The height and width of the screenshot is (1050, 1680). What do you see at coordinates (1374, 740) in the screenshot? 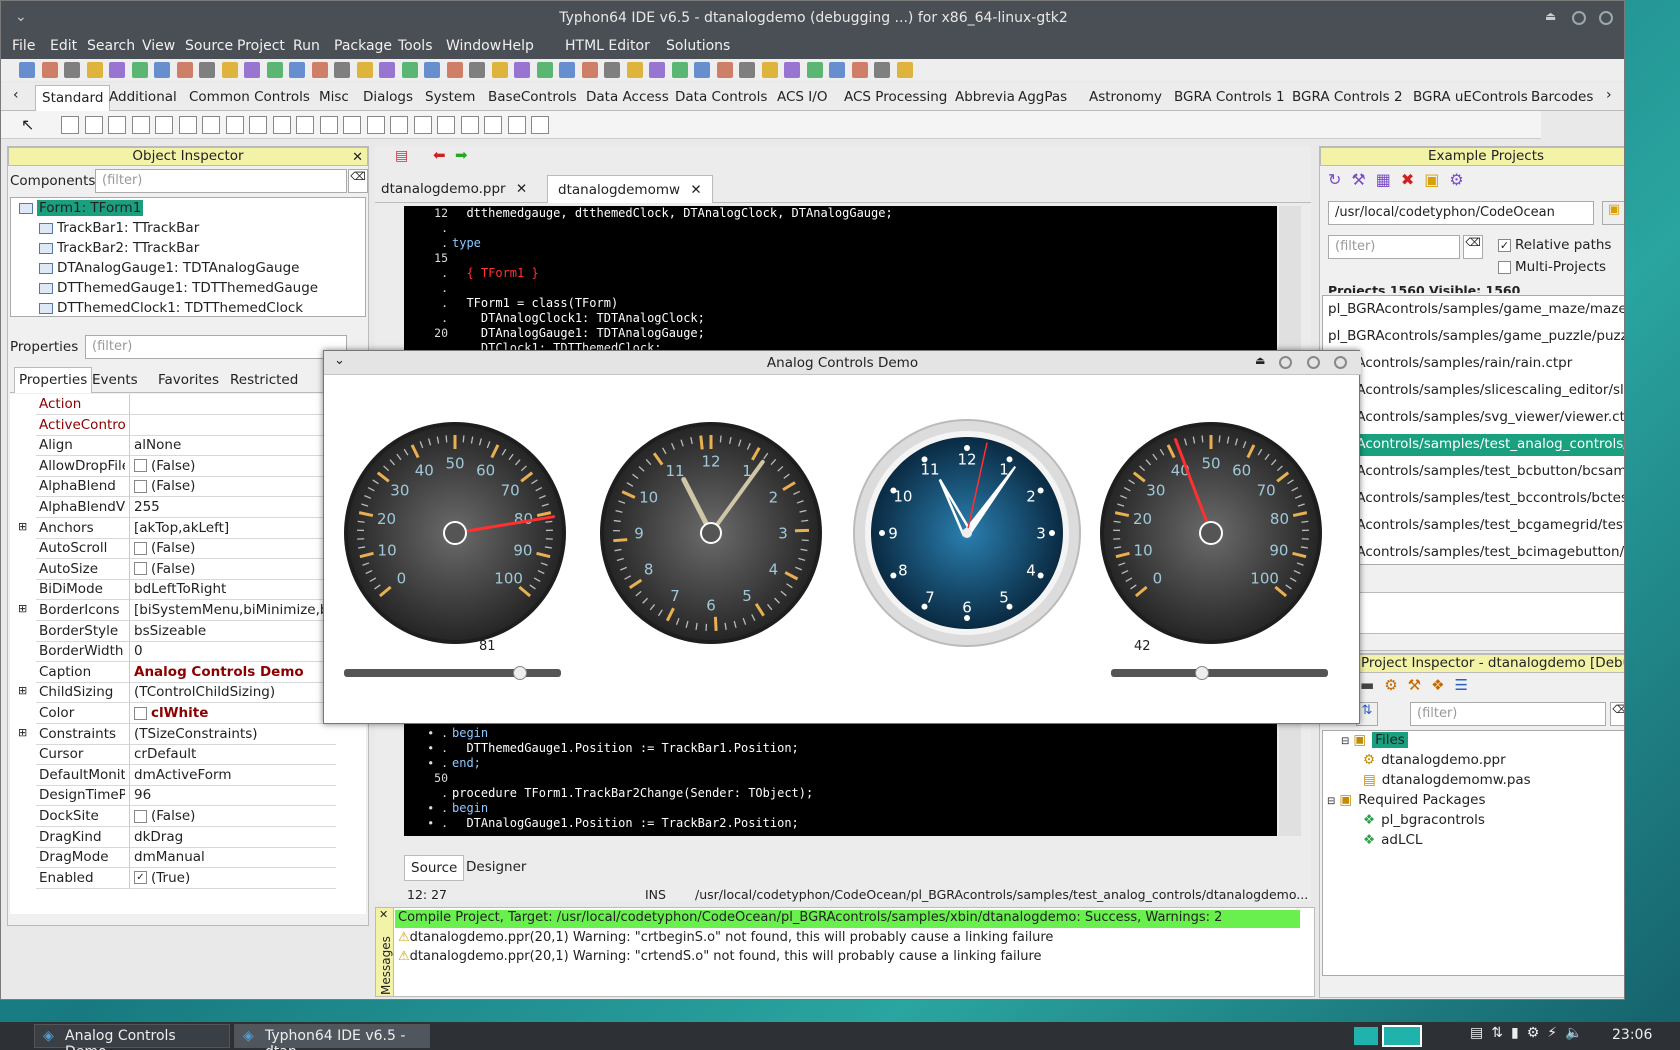
I see `project-tree-item: ⊟ ▣ Files` at bounding box center [1374, 740].